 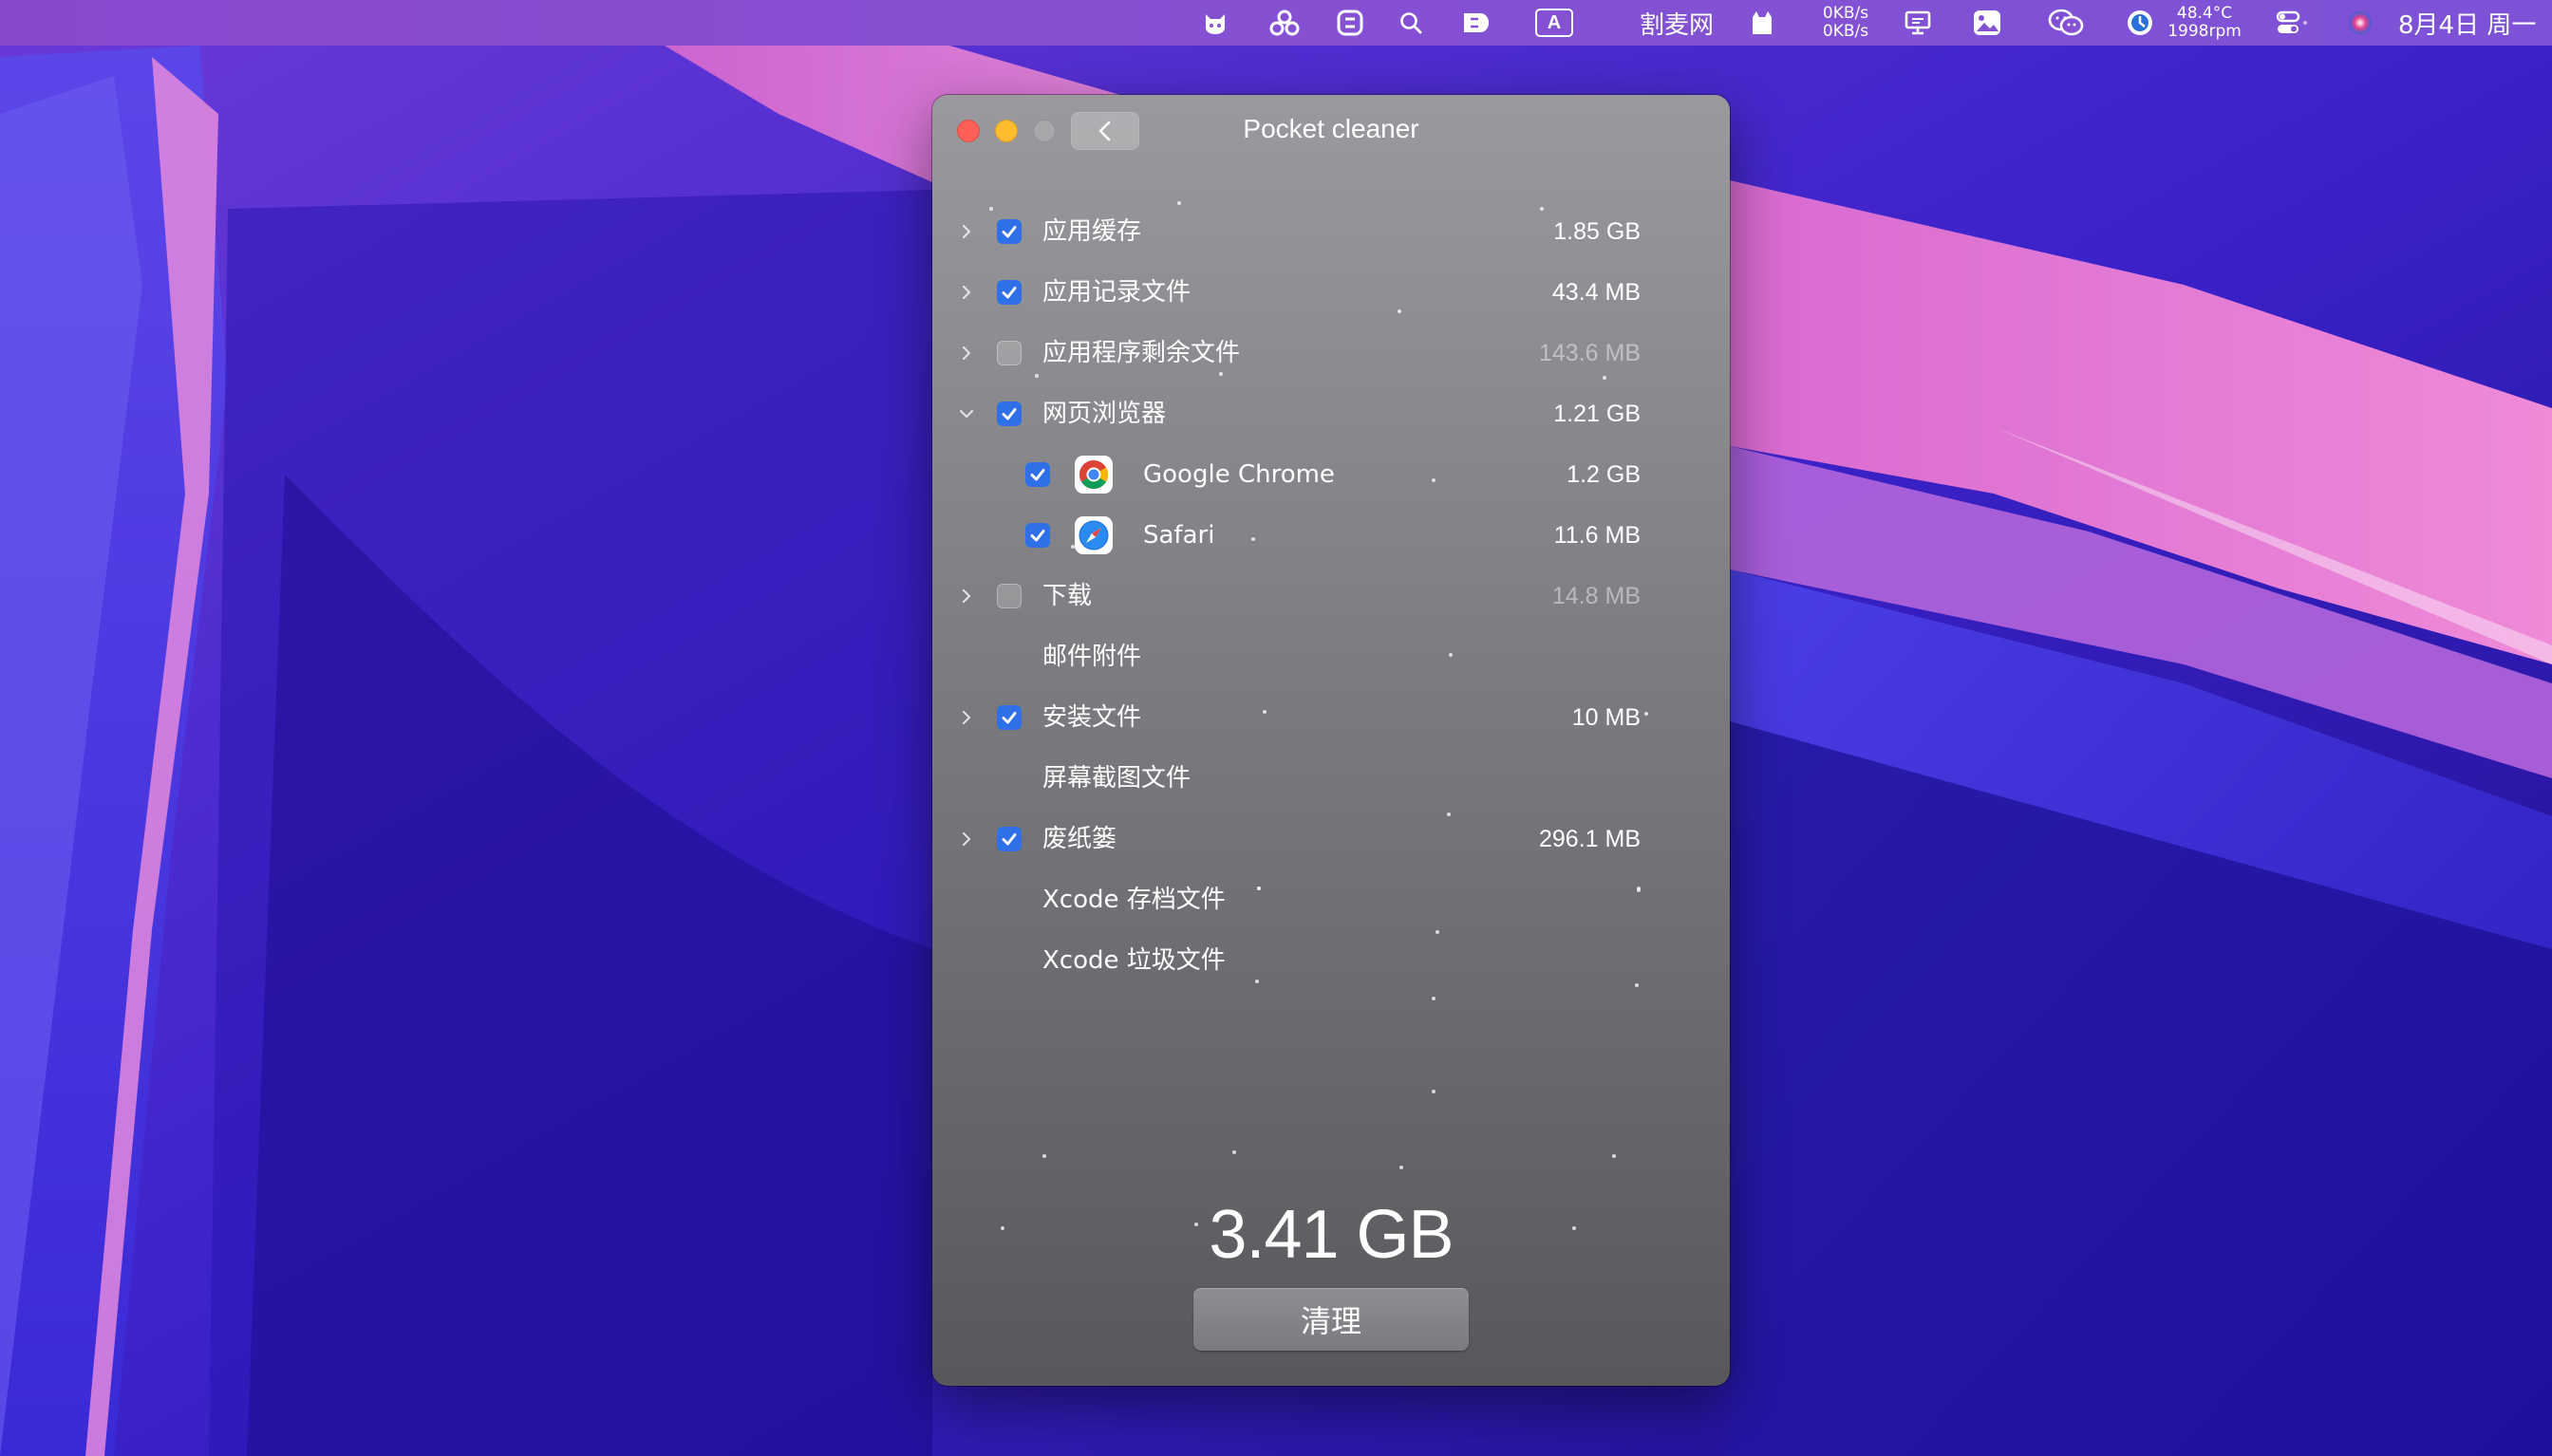 I want to click on fan-speed: 1998rpm, so click(x=2204, y=31).